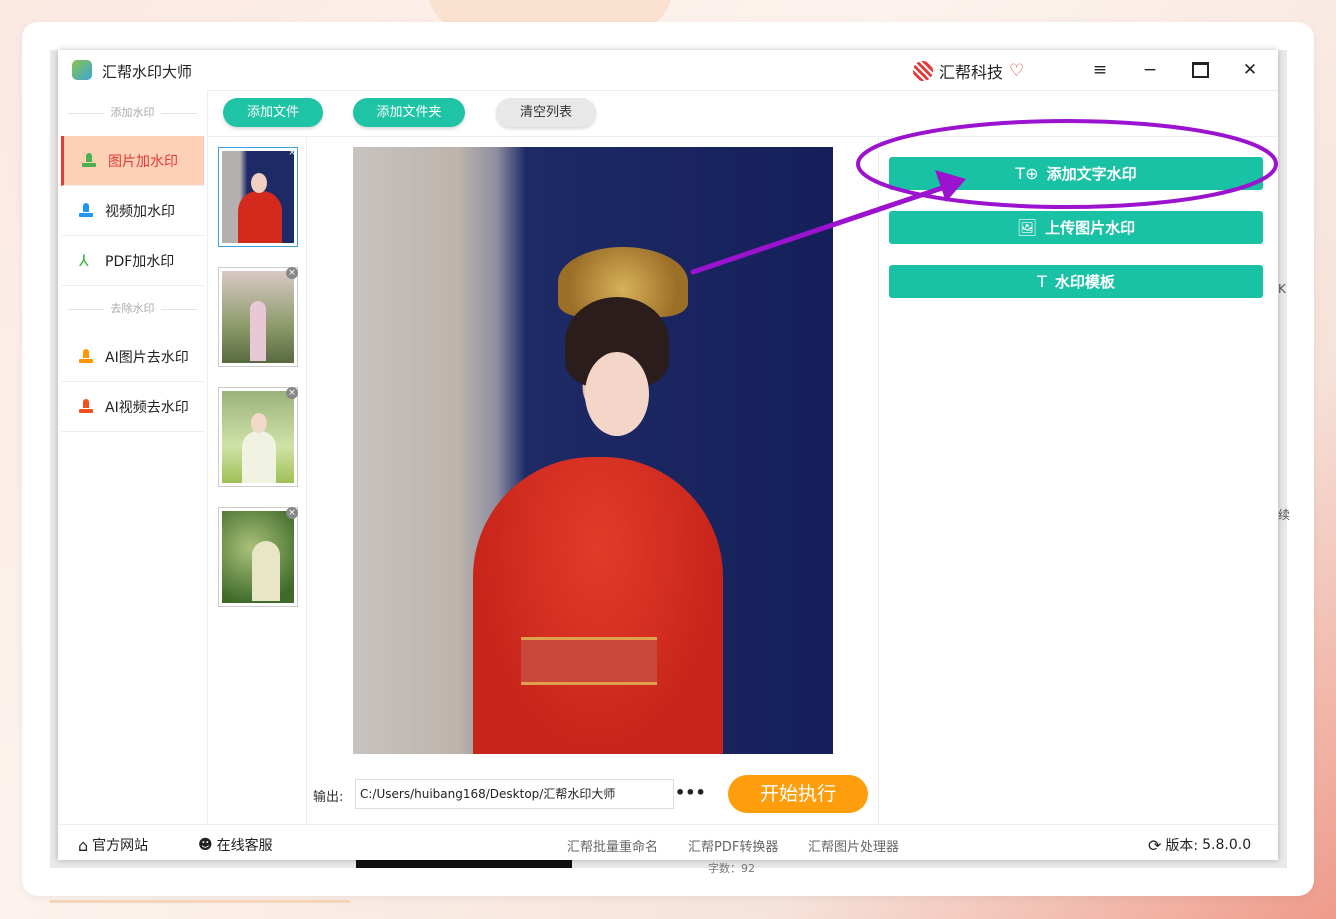 This screenshot has width=1336, height=919. Describe the element at coordinates (589, 661) in the screenshot. I see `preview-figure-belt` at that location.